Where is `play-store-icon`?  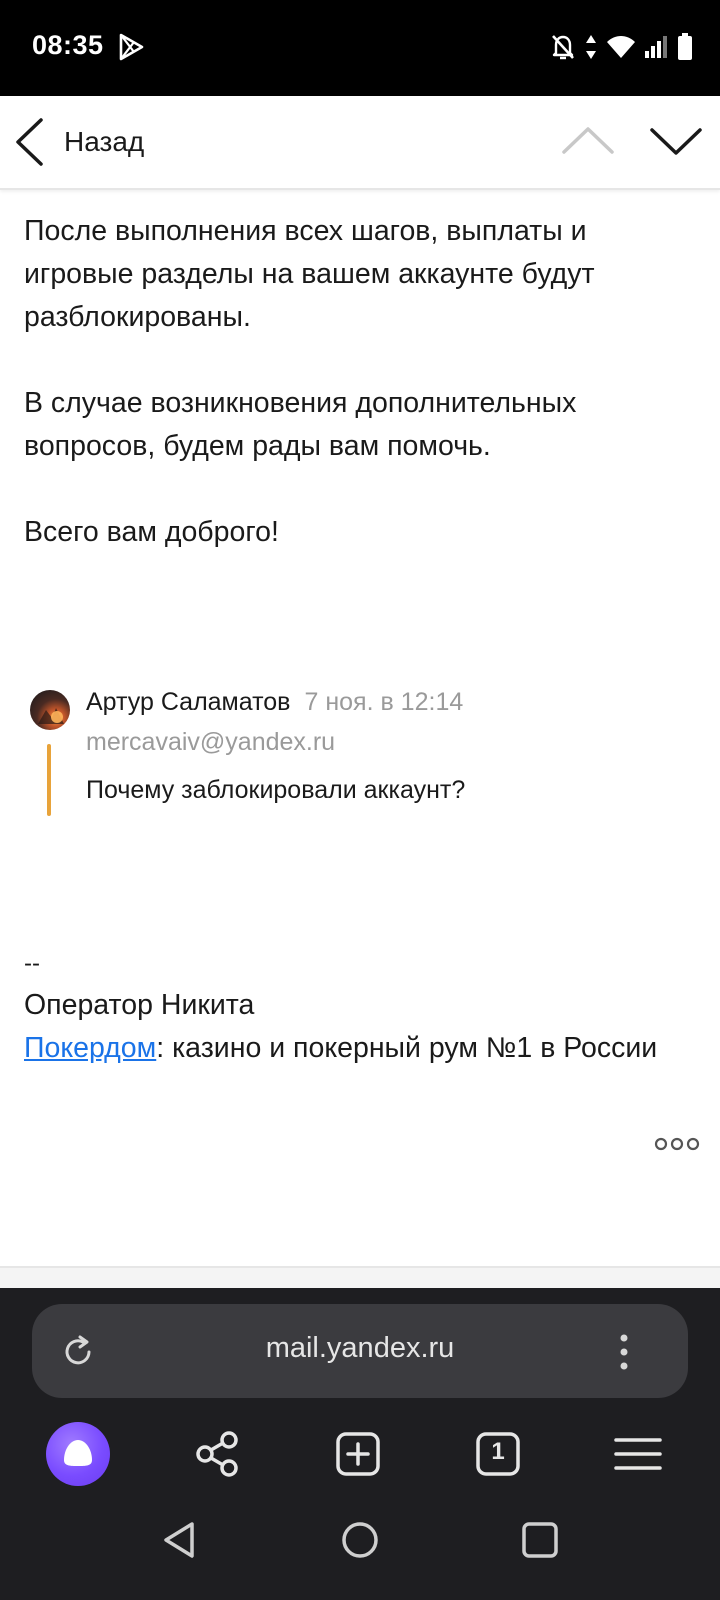 play-store-icon is located at coordinates (131, 47).